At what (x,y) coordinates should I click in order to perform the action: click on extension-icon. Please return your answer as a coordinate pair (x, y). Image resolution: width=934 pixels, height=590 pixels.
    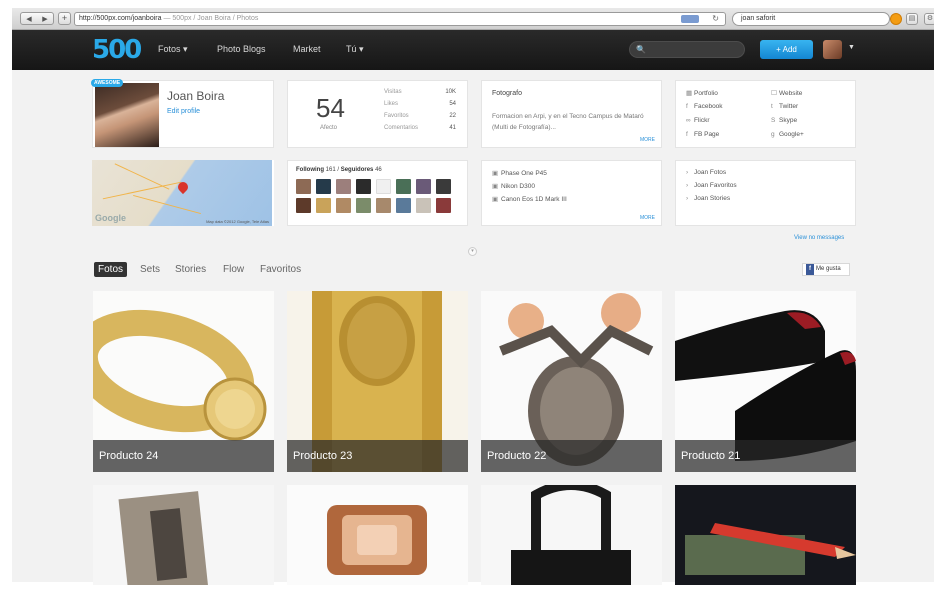
    Looking at the image, I should click on (896, 19).